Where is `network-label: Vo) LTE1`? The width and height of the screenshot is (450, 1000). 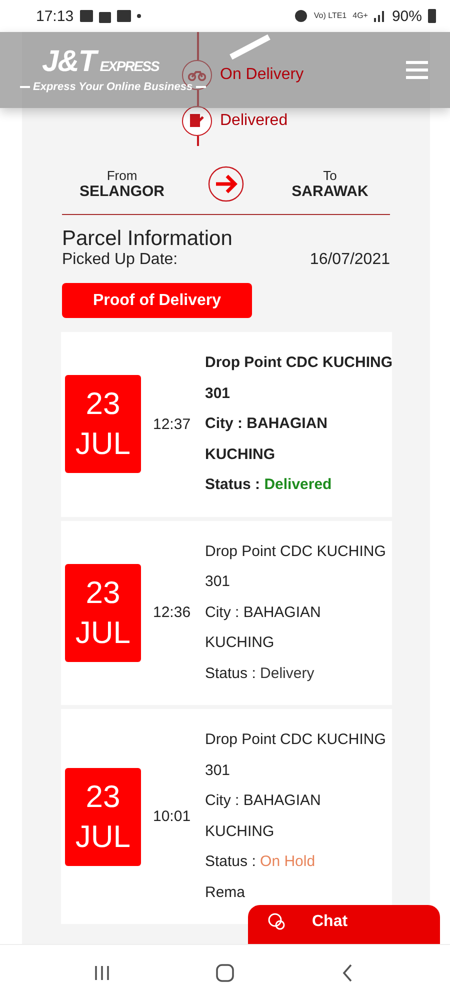 network-label: Vo) LTE1 is located at coordinates (330, 16).